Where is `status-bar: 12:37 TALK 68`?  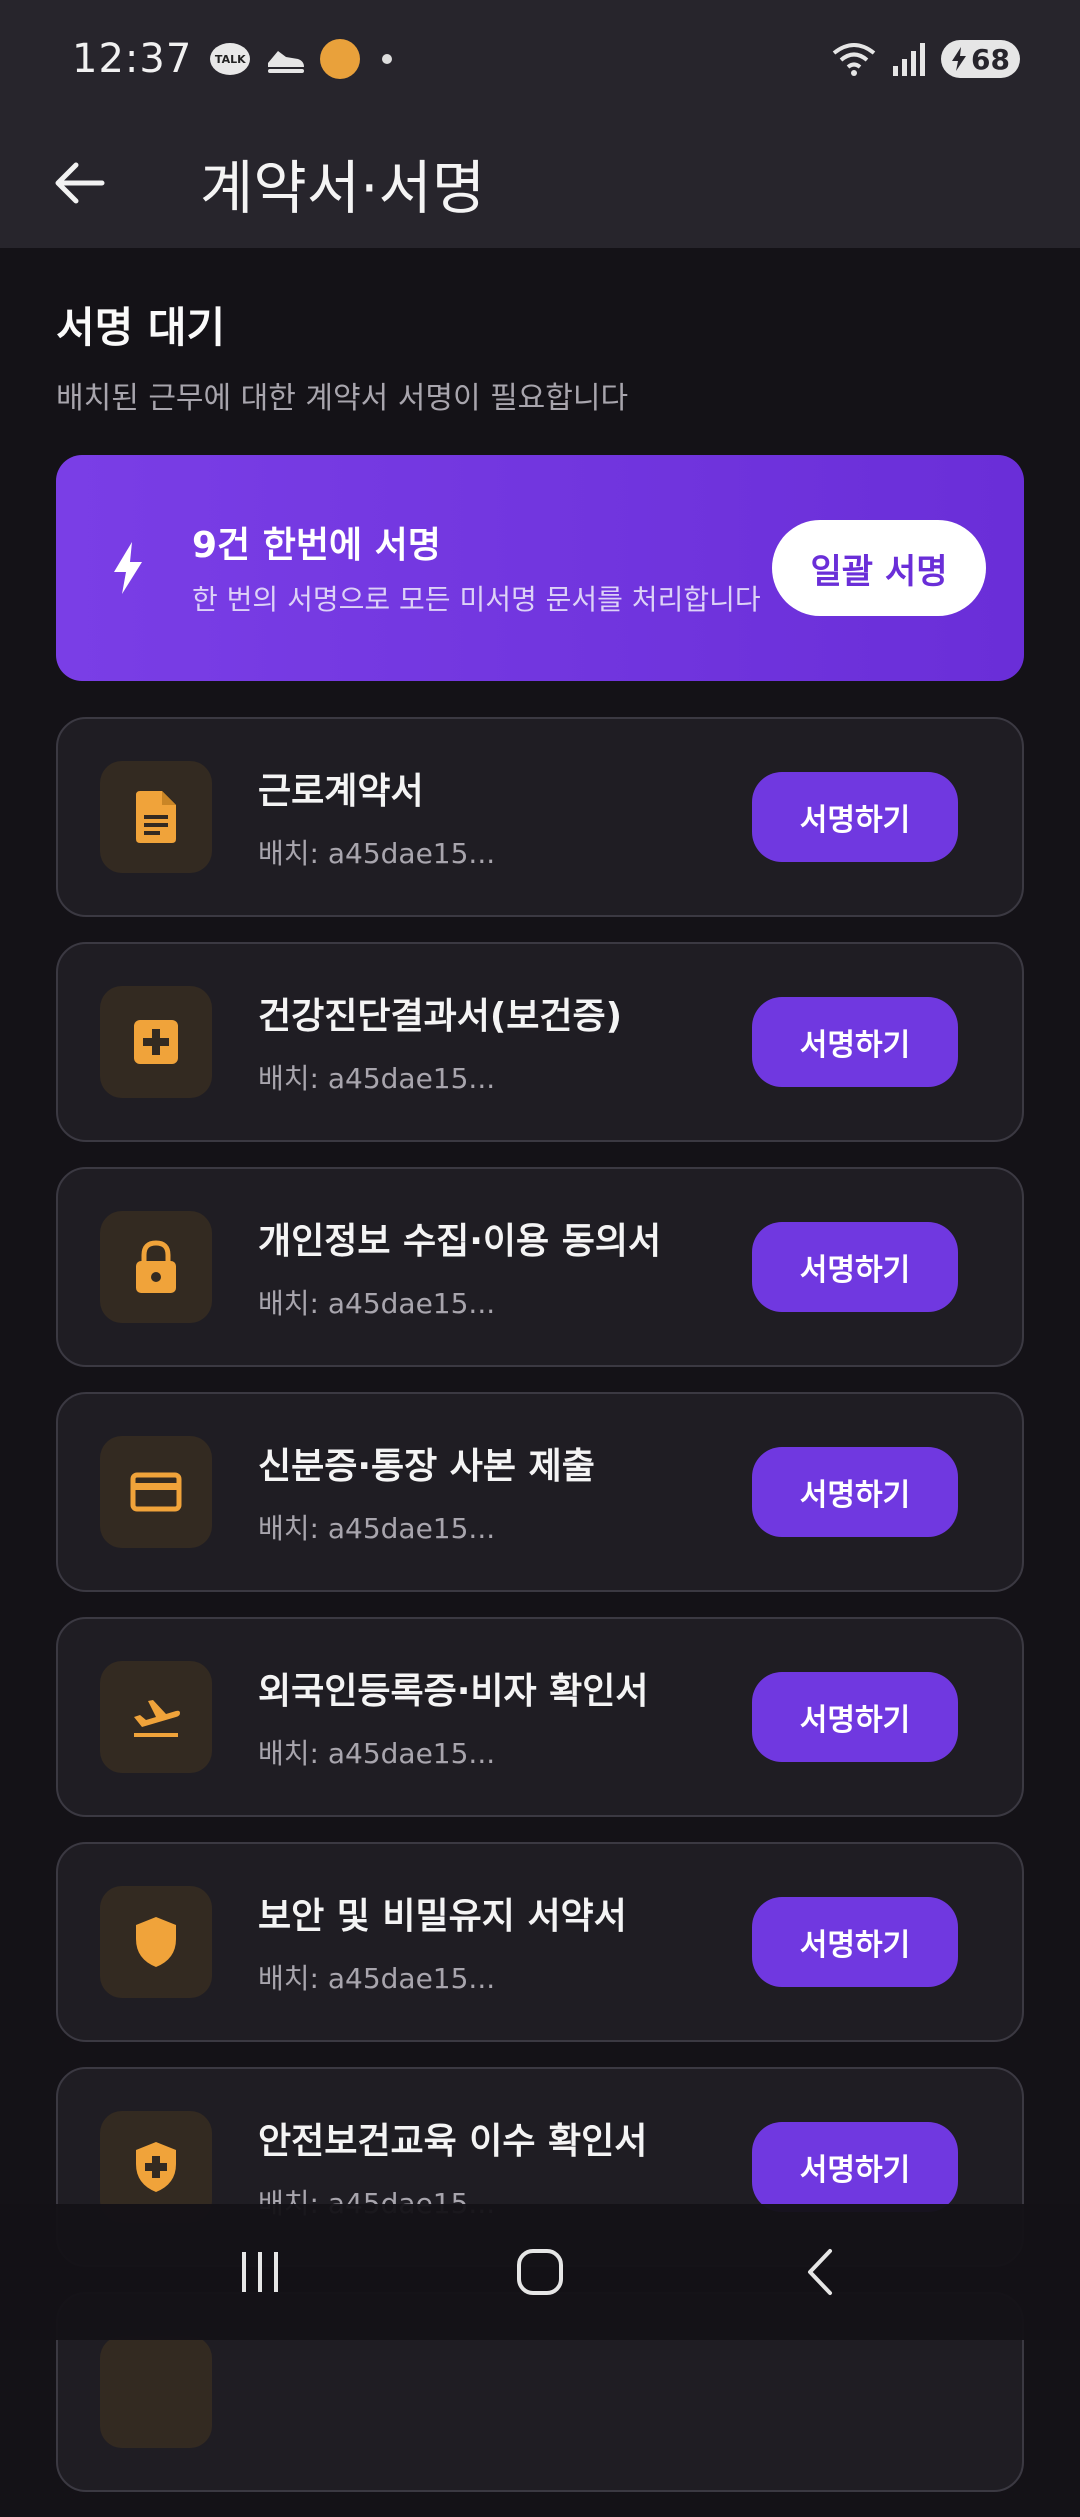
status-bar: 12:37 TALK 68 is located at coordinates (540, 59).